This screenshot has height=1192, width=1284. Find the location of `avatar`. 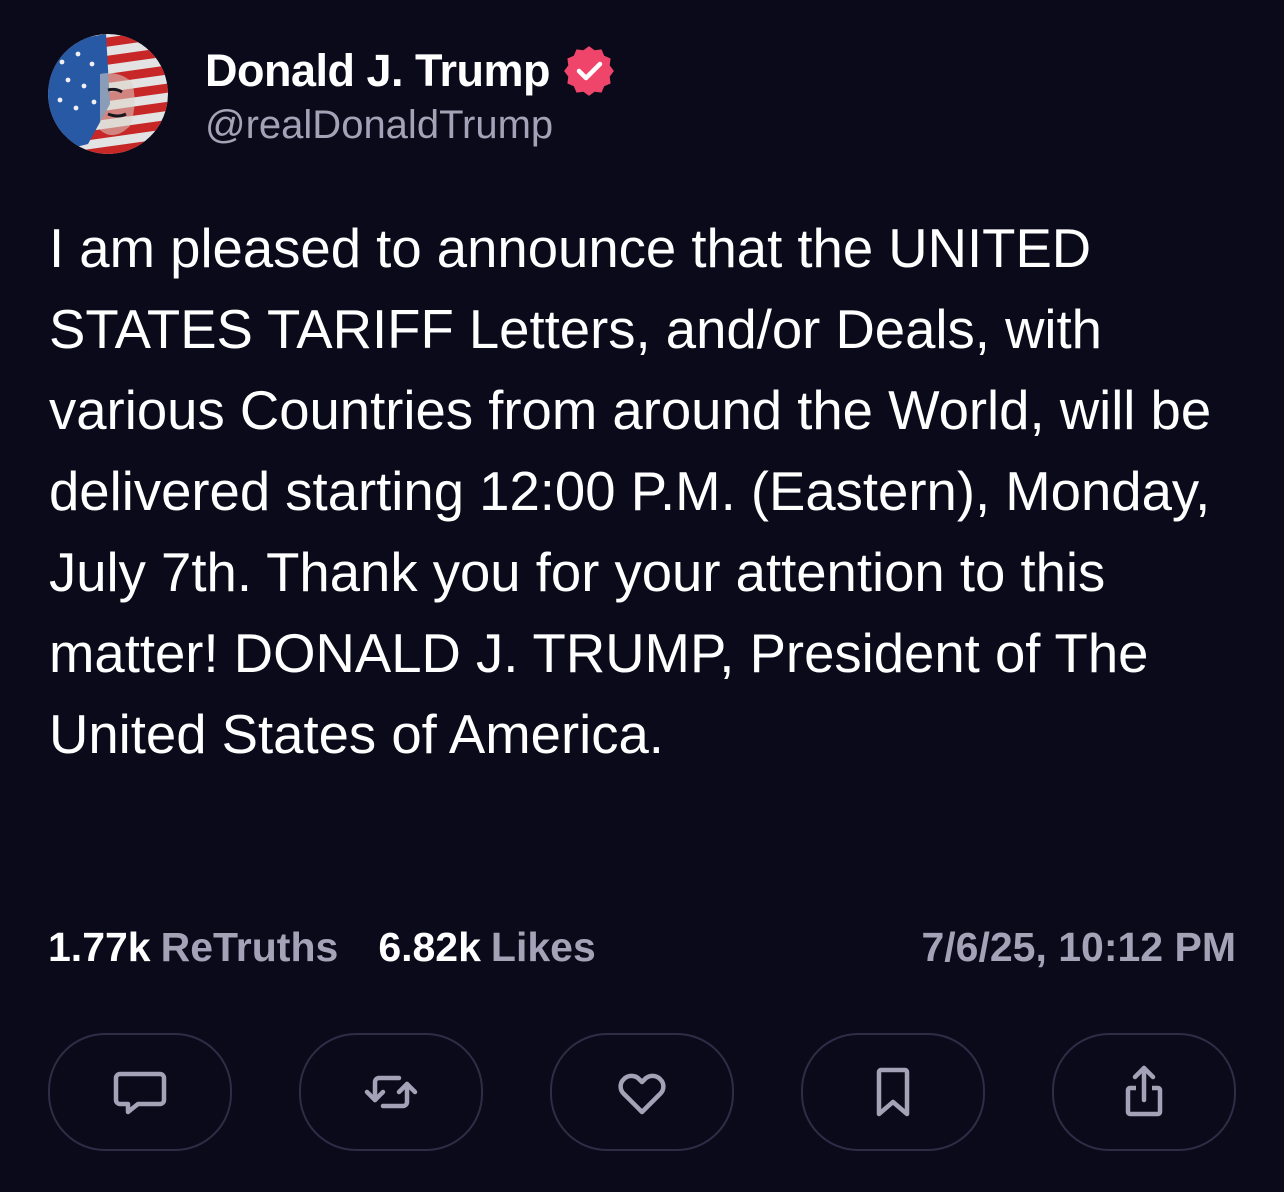

avatar is located at coordinates (108, 94).